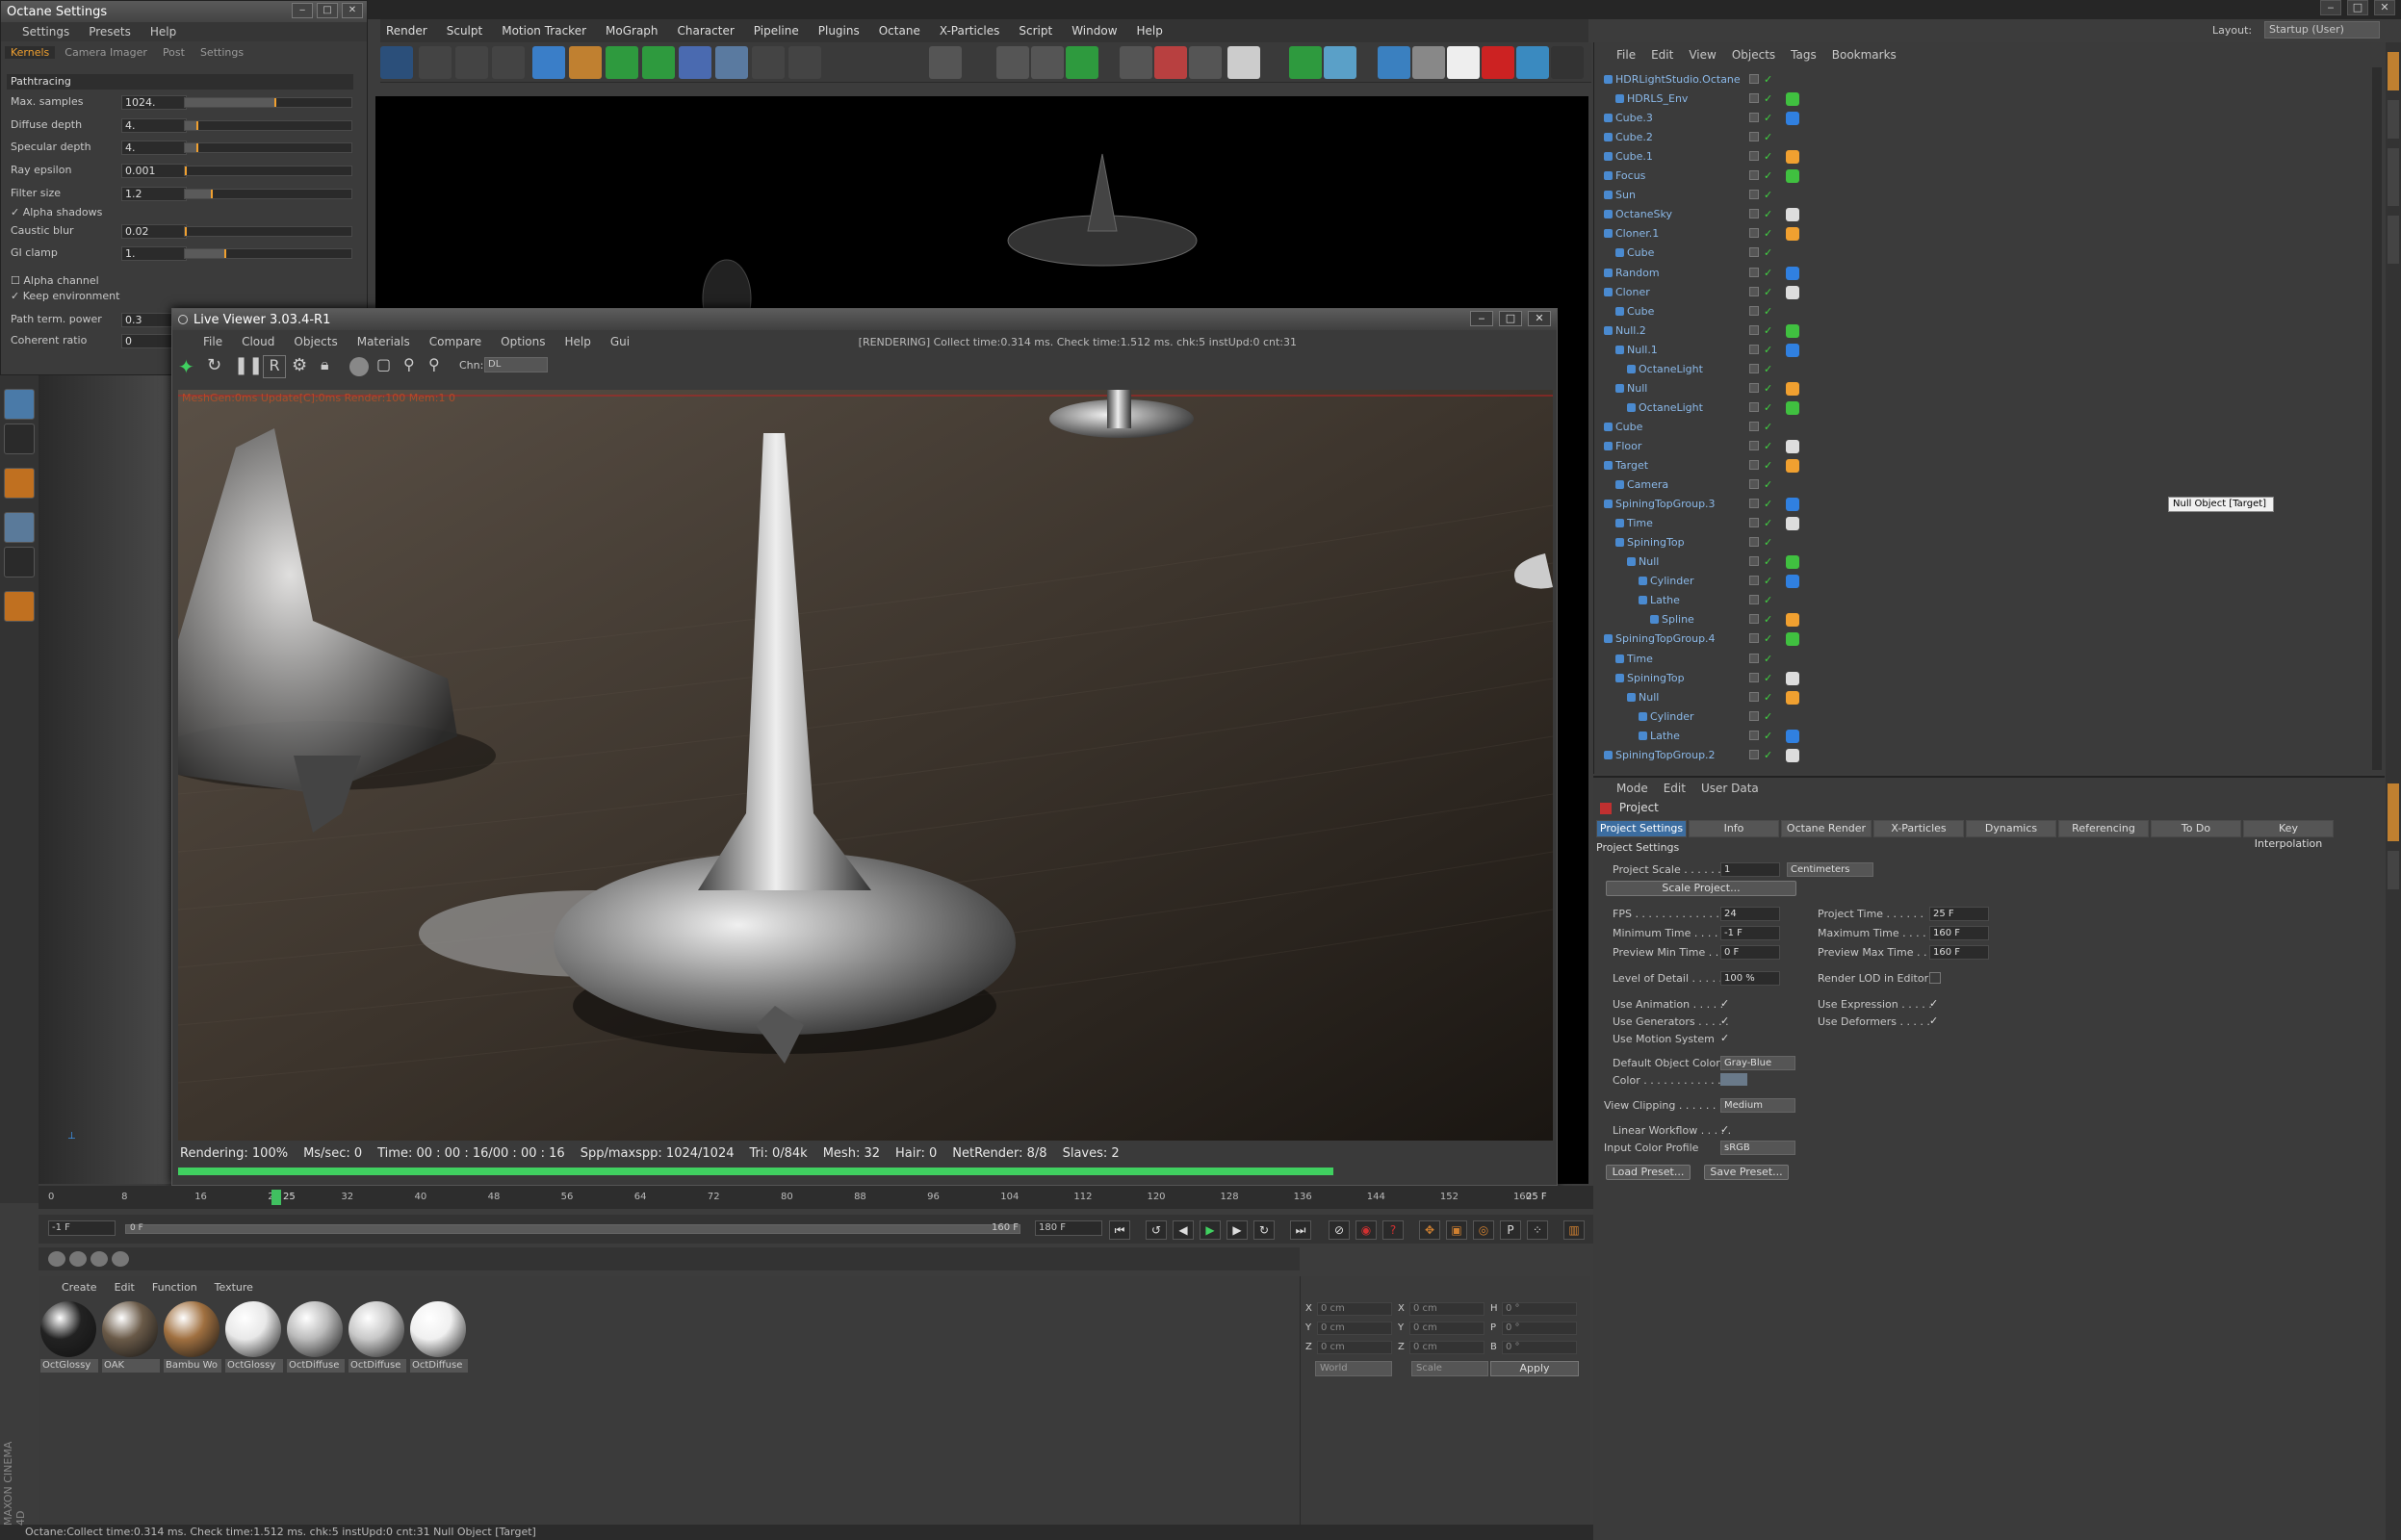 The height and width of the screenshot is (1540, 2401). What do you see at coordinates (19, 562) in the screenshot?
I see `brush-icon` at bounding box center [19, 562].